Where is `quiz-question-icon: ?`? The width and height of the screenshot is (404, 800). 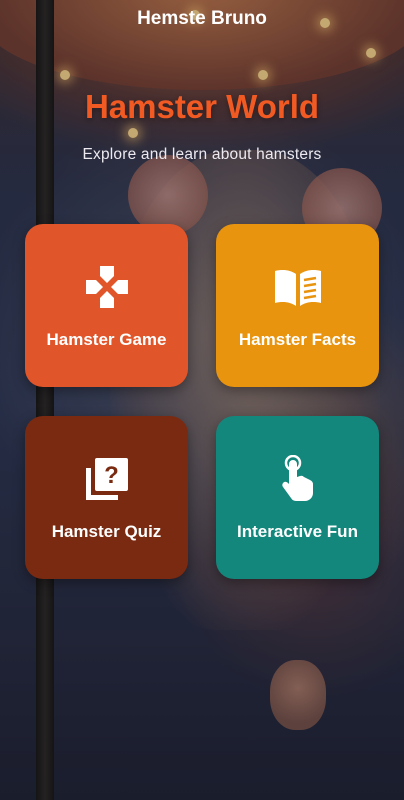 quiz-question-icon: ? is located at coordinates (107, 479).